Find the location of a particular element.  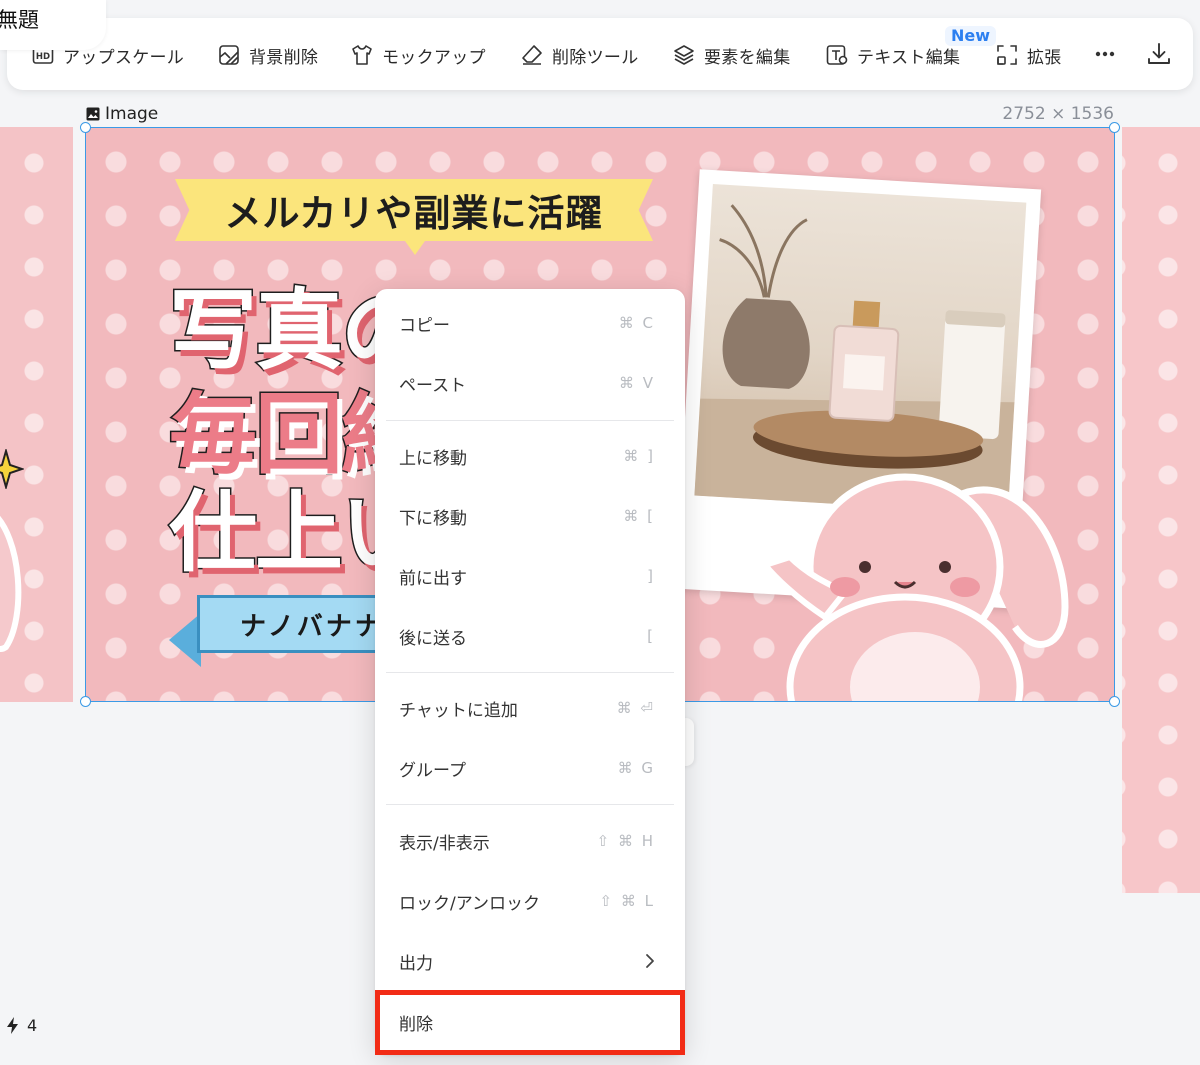

design-banner: メルカリや副業に活躍 is located at coordinates (414, 210).